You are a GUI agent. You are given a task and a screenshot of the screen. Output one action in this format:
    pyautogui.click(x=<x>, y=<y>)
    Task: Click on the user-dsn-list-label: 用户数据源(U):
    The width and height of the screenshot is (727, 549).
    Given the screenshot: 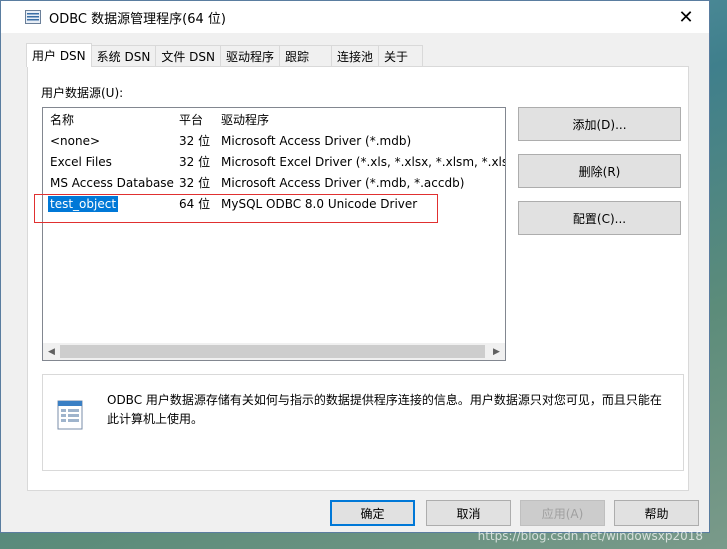 What is the action you would take?
    pyautogui.click(x=82, y=93)
    